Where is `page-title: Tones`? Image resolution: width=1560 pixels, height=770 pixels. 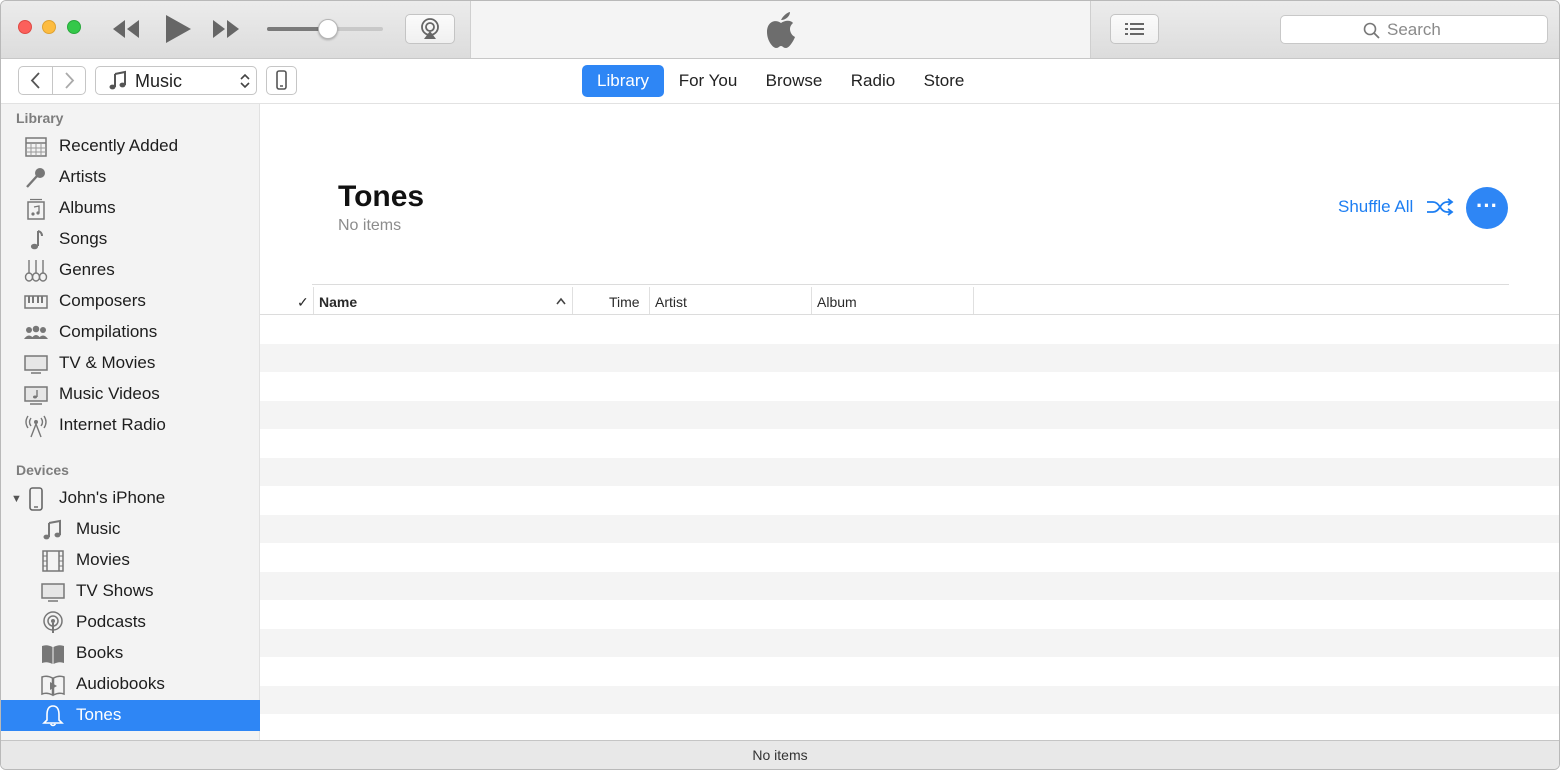
page-title: Tones is located at coordinates (381, 196).